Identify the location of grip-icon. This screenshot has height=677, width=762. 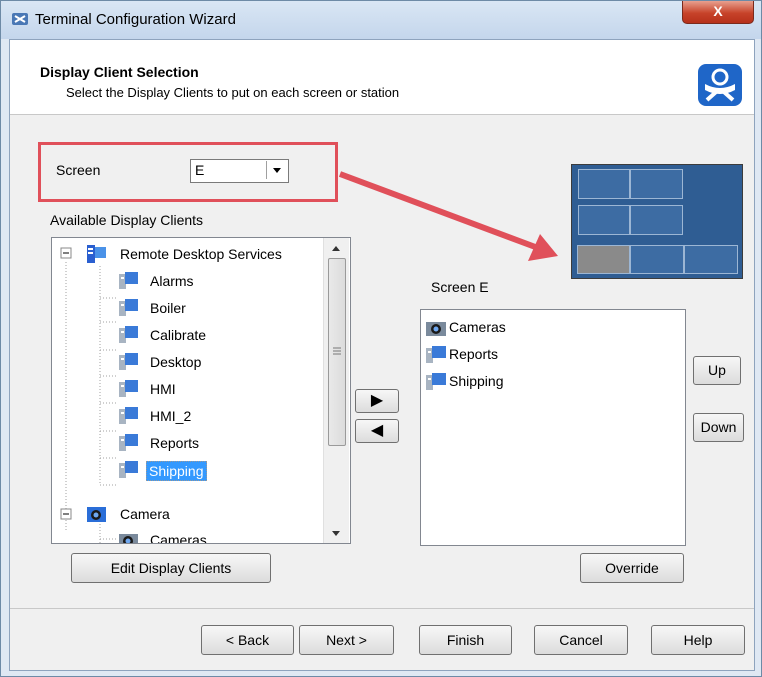
(337, 351).